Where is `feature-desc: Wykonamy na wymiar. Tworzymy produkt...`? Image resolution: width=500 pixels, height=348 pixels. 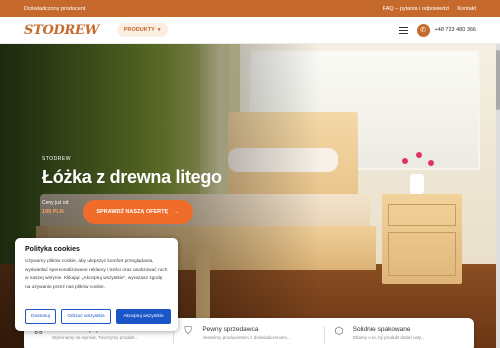 feature-desc: Wykonamy na wymiar. Tworzymy produkt... is located at coordinates (95, 337).